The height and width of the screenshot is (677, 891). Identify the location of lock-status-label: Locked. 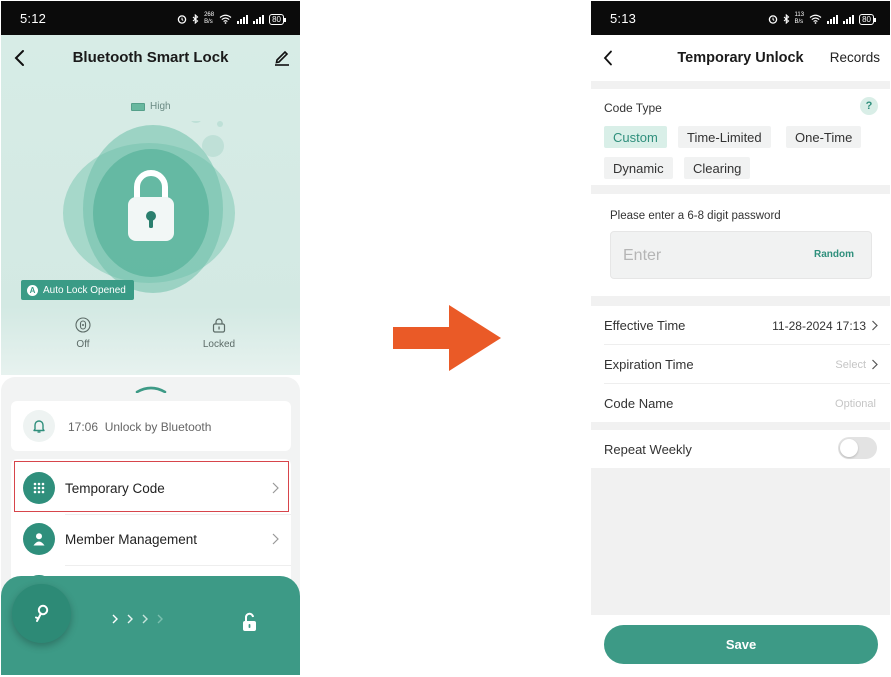
(219, 344).